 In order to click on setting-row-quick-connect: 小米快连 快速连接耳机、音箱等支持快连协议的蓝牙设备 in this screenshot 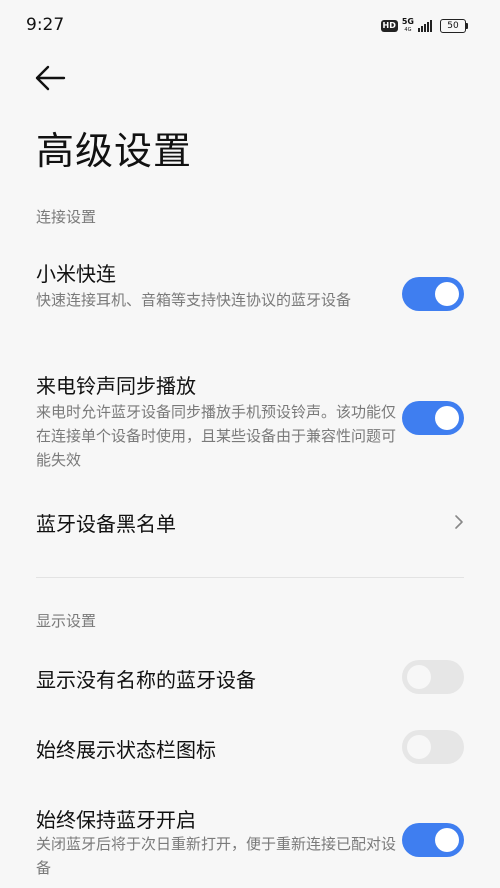, I will do `click(250, 295)`.